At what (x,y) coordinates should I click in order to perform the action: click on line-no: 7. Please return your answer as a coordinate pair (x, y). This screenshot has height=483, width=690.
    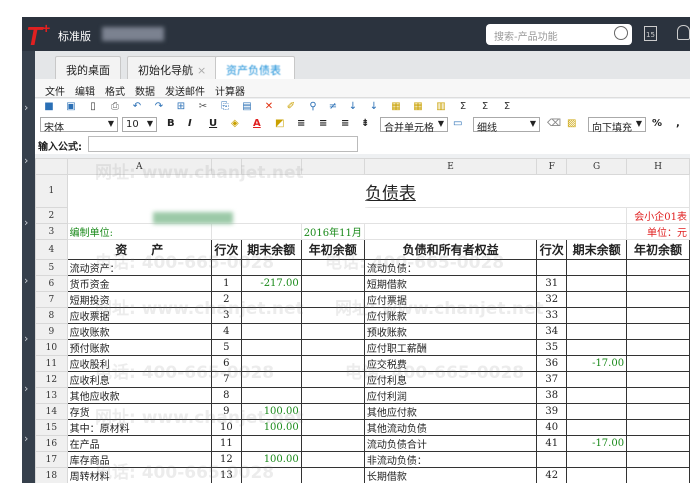
    Looking at the image, I should click on (226, 379).